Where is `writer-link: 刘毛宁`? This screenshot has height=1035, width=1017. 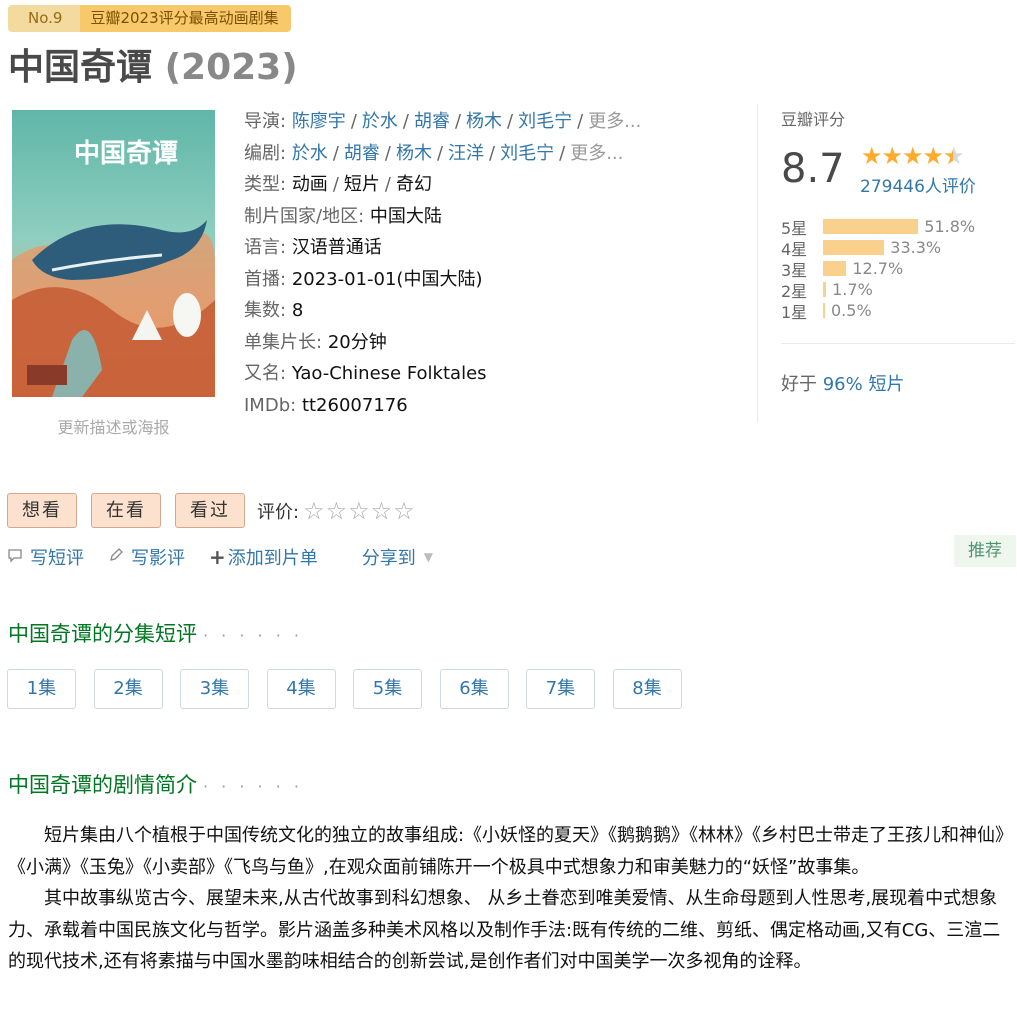 writer-link: 刘毛宁 is located at coordinates (527, 153).